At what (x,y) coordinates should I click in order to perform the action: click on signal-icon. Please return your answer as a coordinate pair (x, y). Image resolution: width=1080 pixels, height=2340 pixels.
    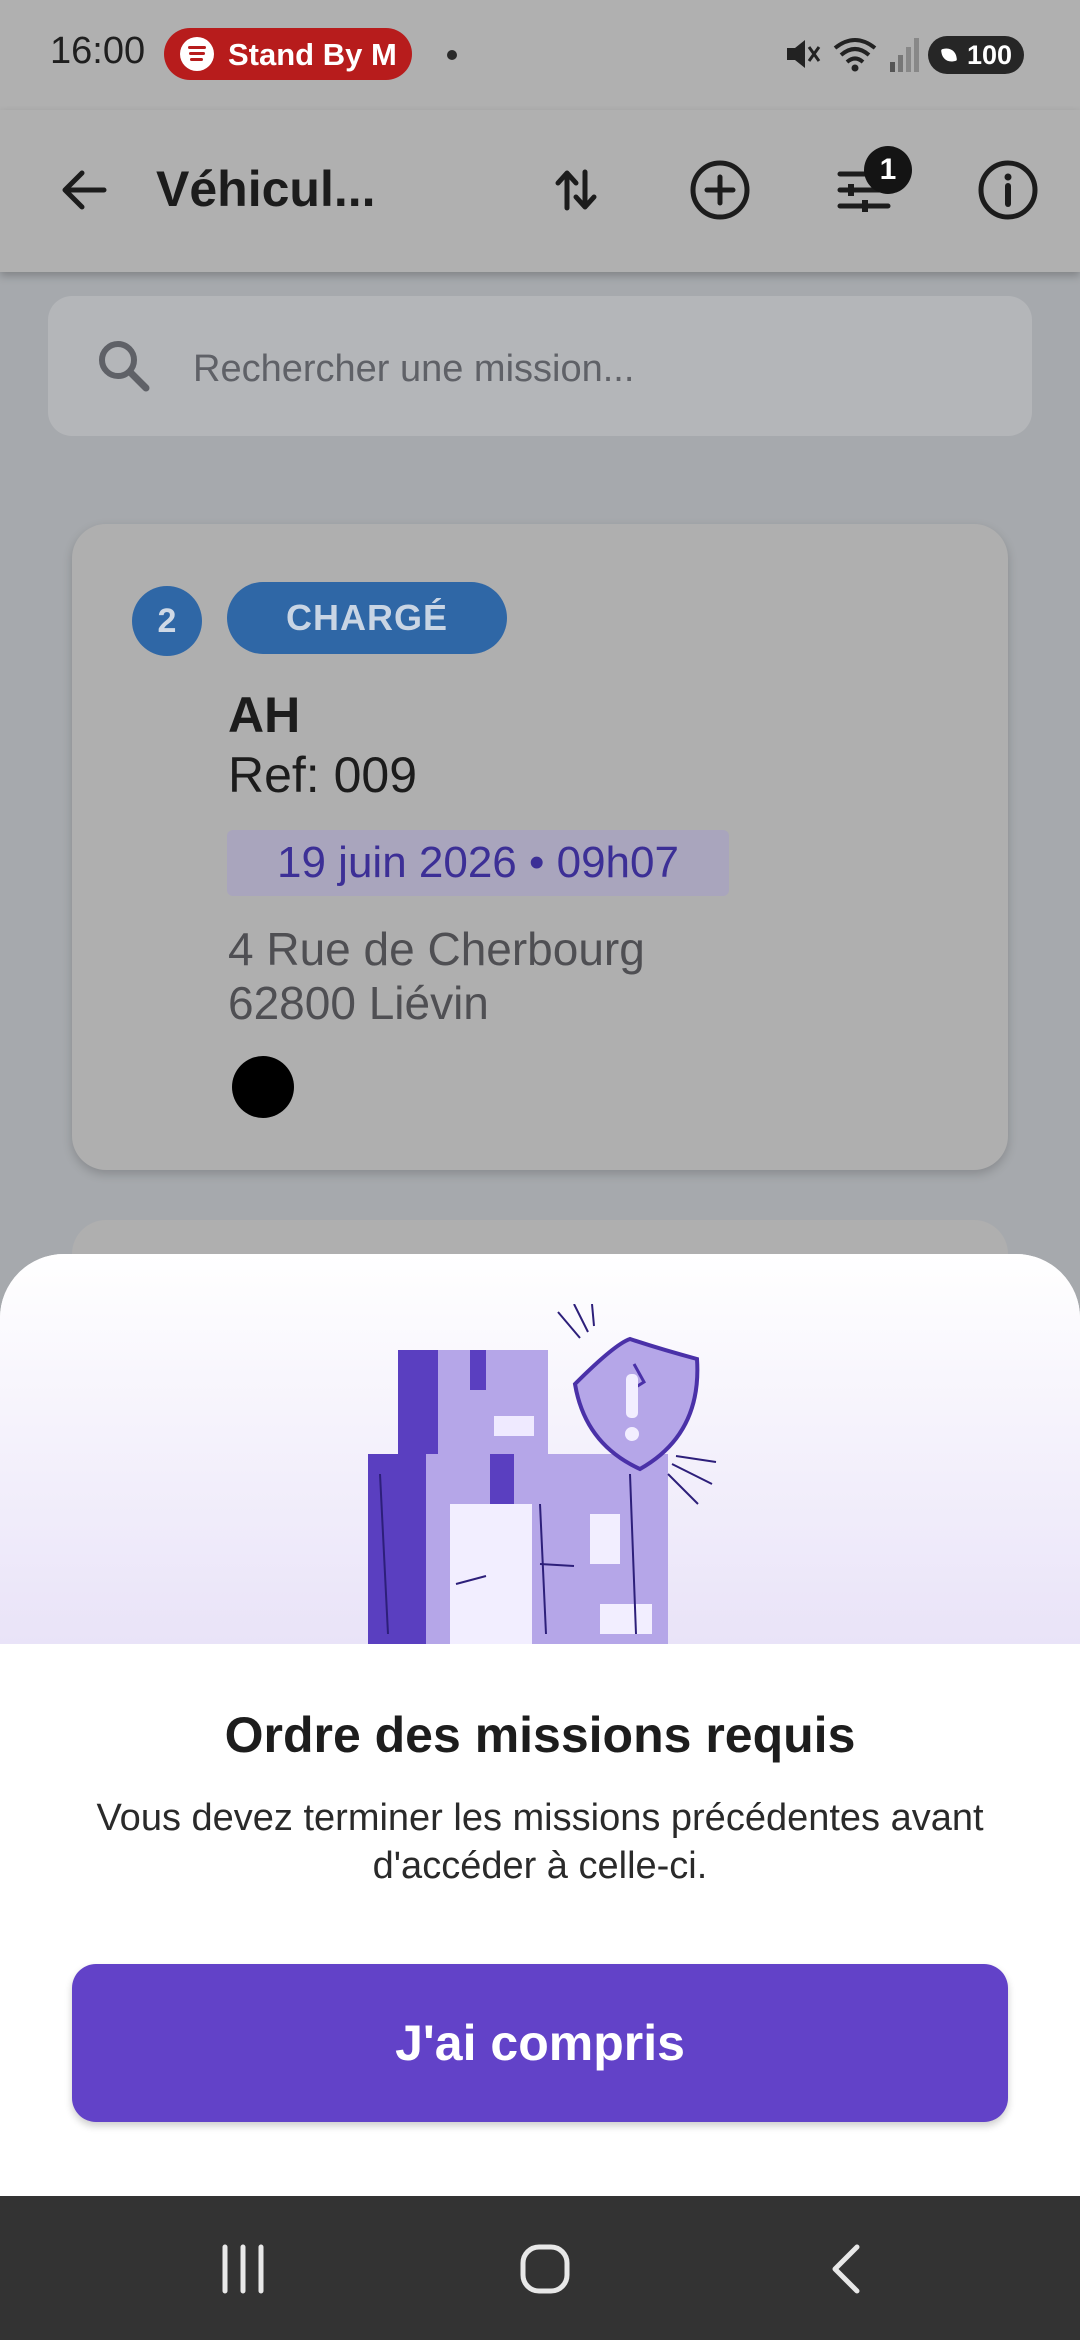
    Looking at the image, I should click on (904, 55).